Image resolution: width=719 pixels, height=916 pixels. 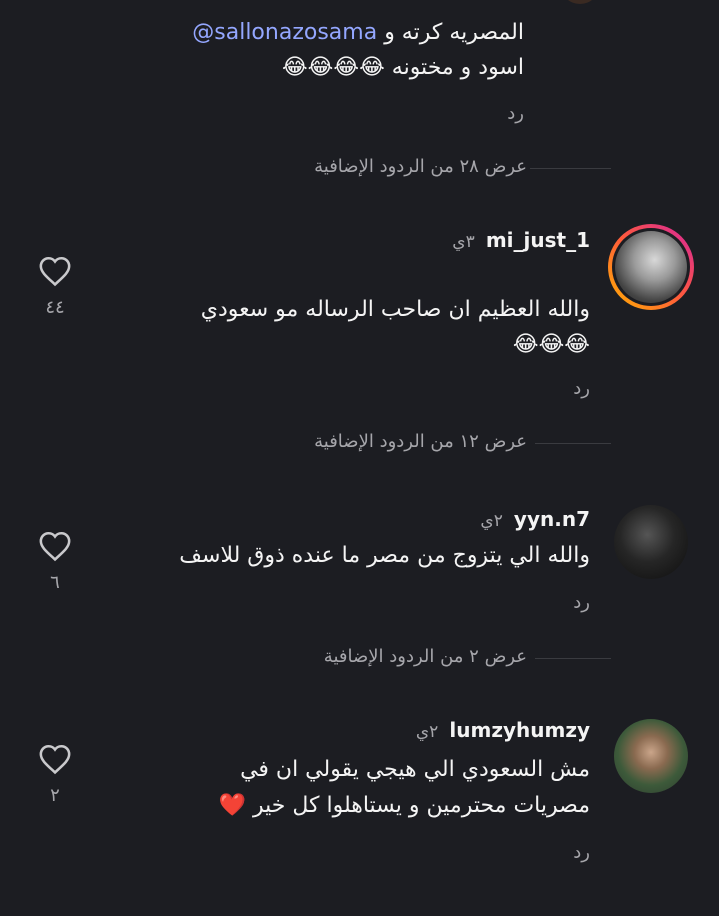 I want to click on comment3-header: lumzyhumzy ٢ي, so click(x=503, y=730).